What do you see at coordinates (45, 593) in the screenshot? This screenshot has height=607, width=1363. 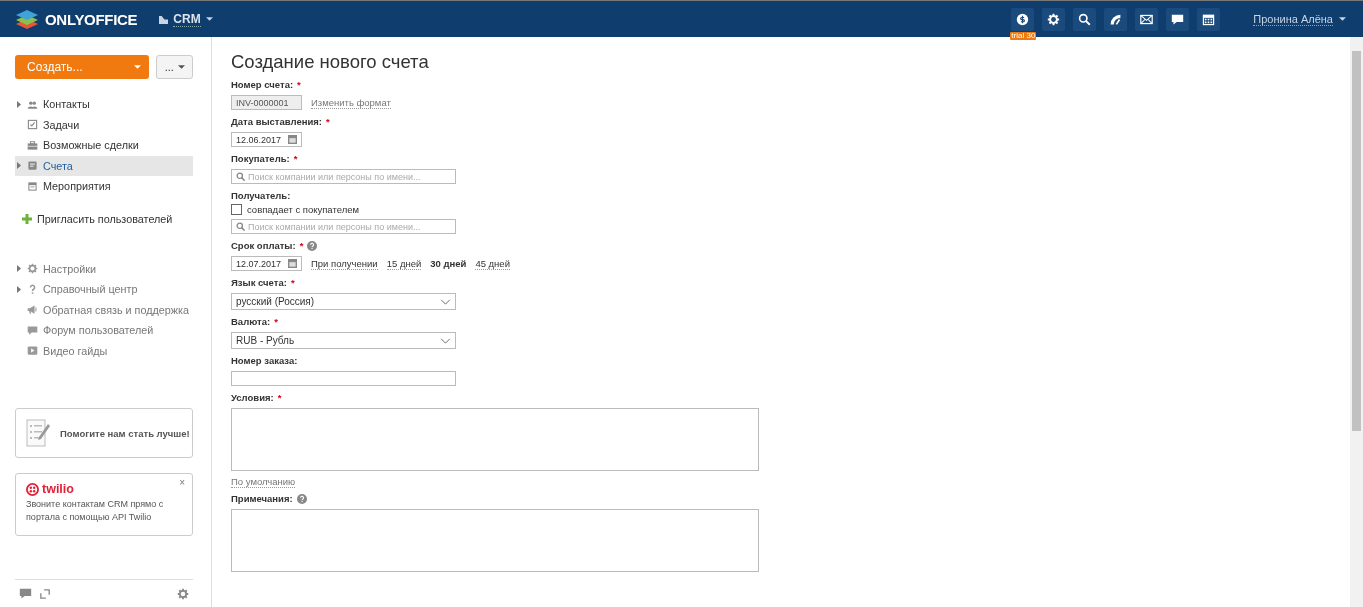 I see `expand-icon` at bounding box center [45, 593].